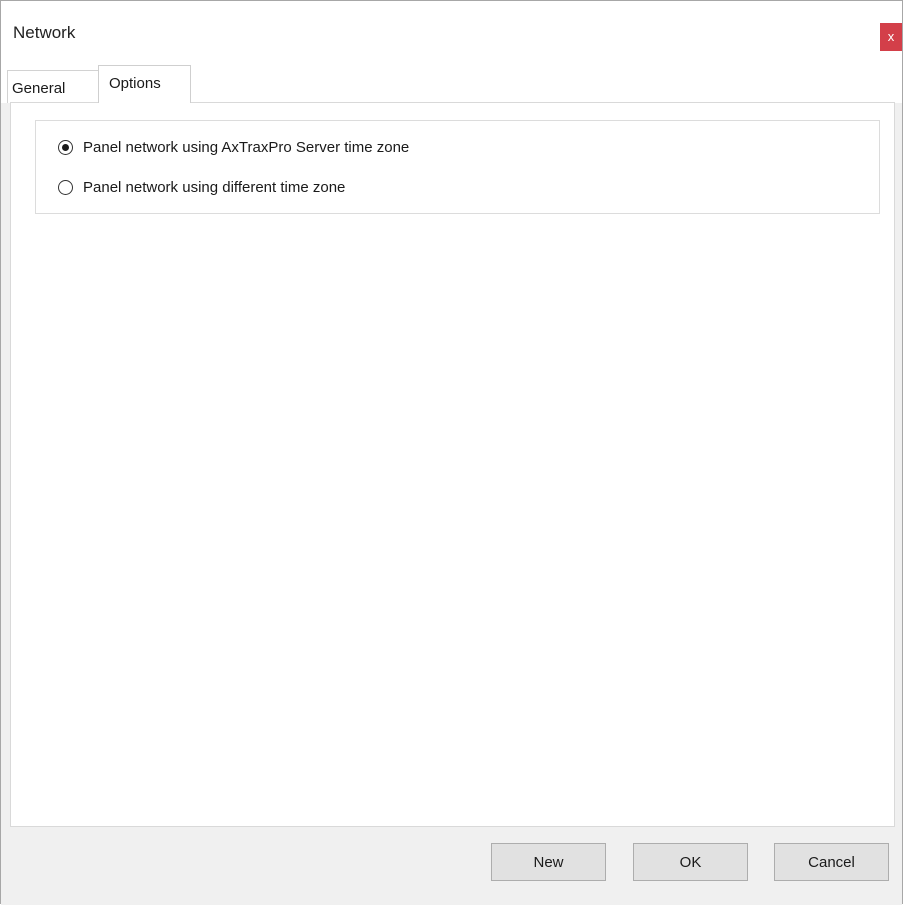 This screenshot has height=906, width=905. What do you see at coordinates (65, 147) in the screenshot?
I see `radio-checked-icon` at bounding box center [65, 147].